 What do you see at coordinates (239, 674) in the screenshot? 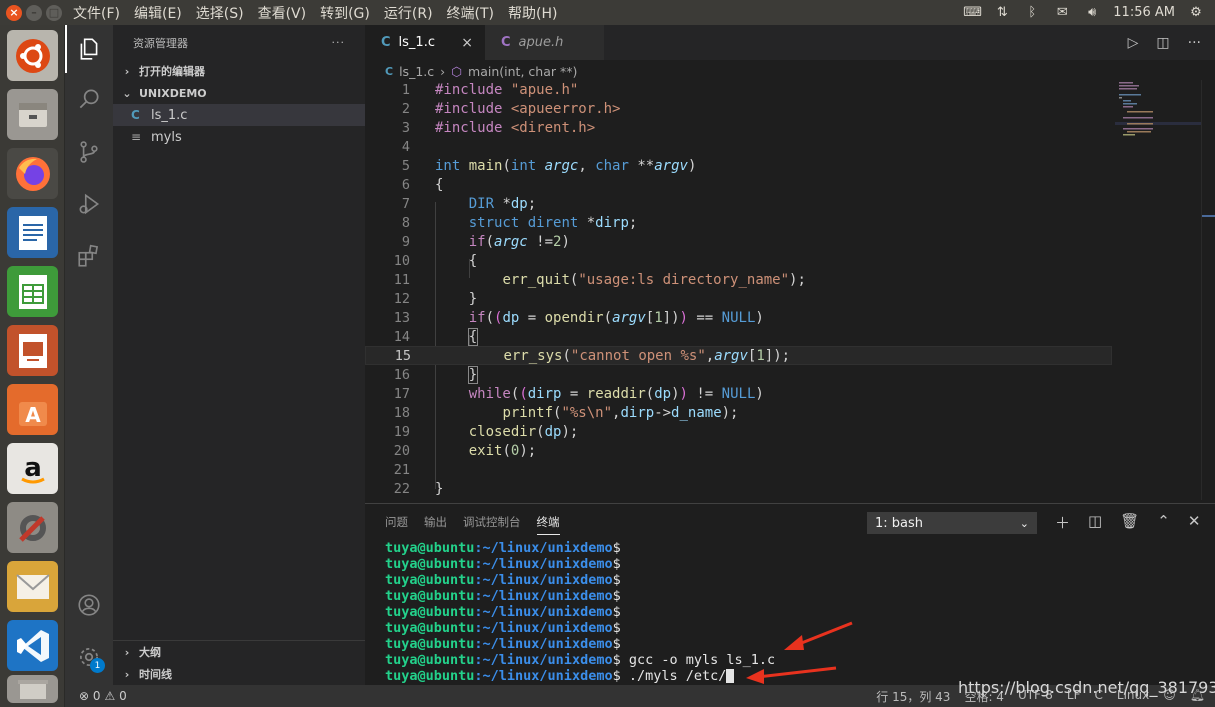
I see `timeline-section: › 时间线` at bounding box center [239, 674].